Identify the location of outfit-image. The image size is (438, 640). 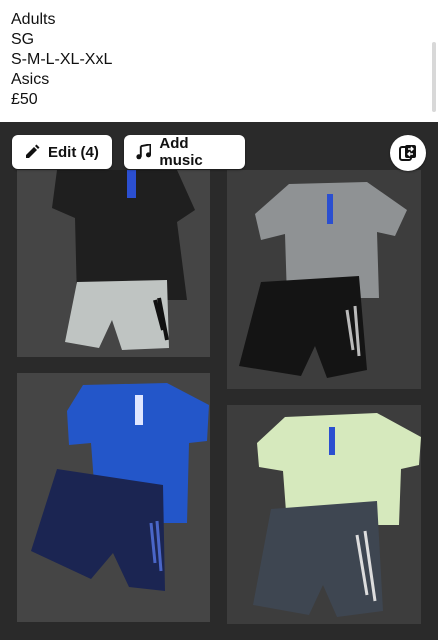
(113, 263).